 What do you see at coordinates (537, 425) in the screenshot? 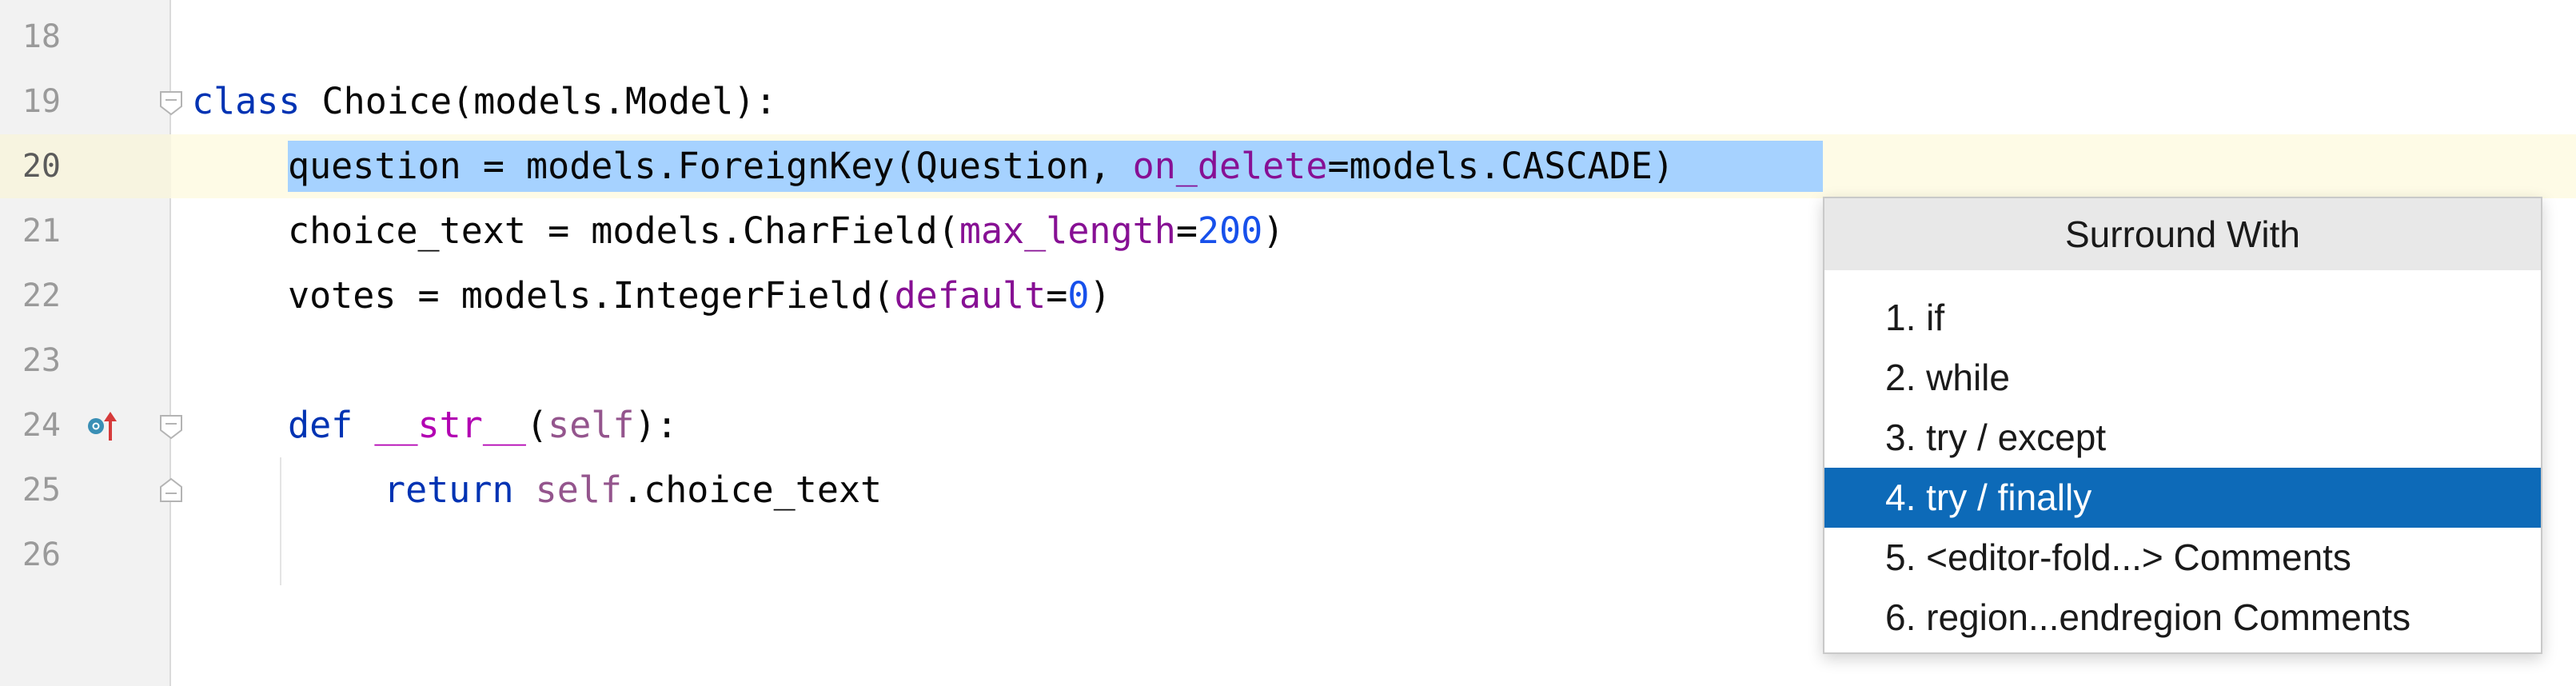
I see `code-text: (` at bounding box center [537, 425].